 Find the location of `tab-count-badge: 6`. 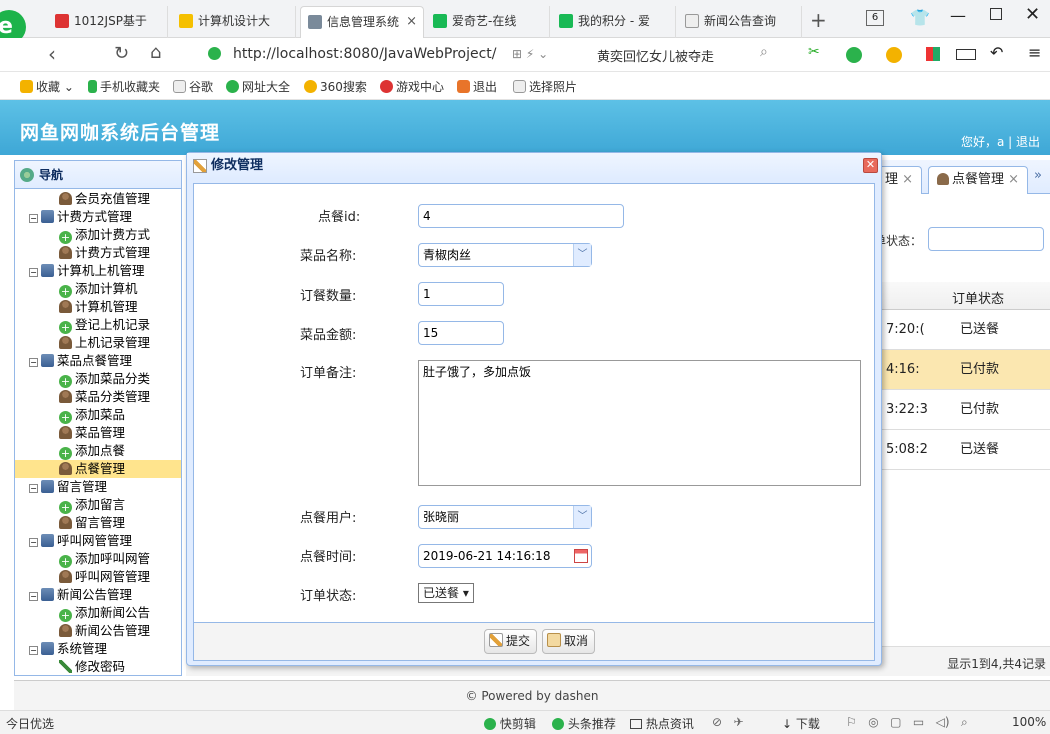

tab-count-badge: 6 is located at coordinates (875, 18).